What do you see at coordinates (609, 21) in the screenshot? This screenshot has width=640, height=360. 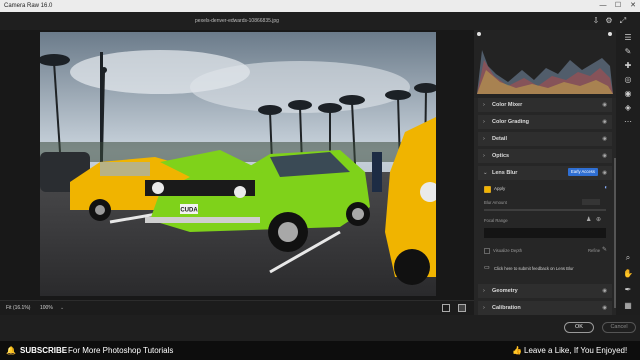 I see `settings-icon: ⚙` at bounding box center [609, 21].